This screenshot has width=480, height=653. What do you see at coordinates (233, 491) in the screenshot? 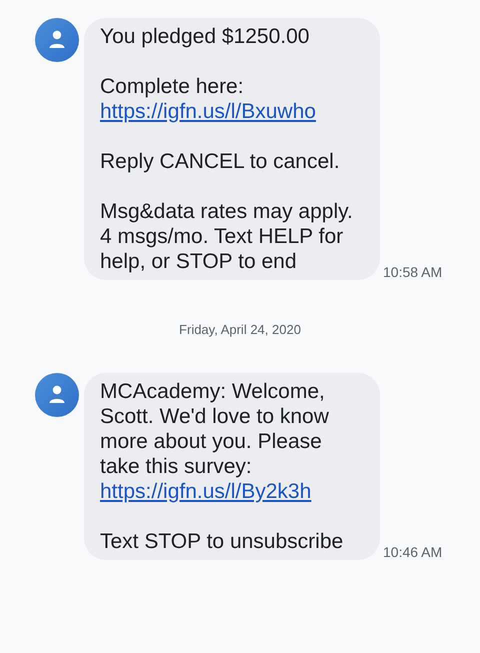
I see `message-link: https://igfn.us/l/By2k3h` at bounding box center [233, 491].